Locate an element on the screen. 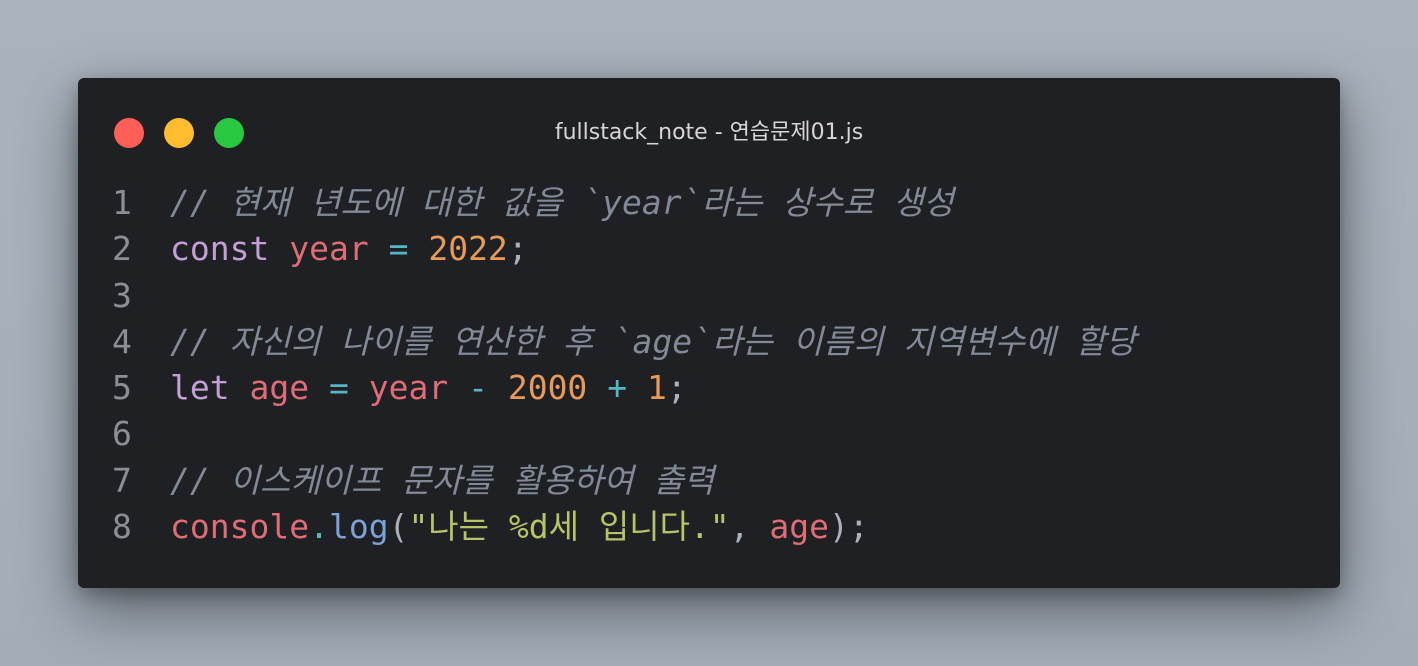 This screenshot has height=666, width=1418. code-text: // 이스케이프 문자를 활용하여 출력 is located at coordinates (442, 481).